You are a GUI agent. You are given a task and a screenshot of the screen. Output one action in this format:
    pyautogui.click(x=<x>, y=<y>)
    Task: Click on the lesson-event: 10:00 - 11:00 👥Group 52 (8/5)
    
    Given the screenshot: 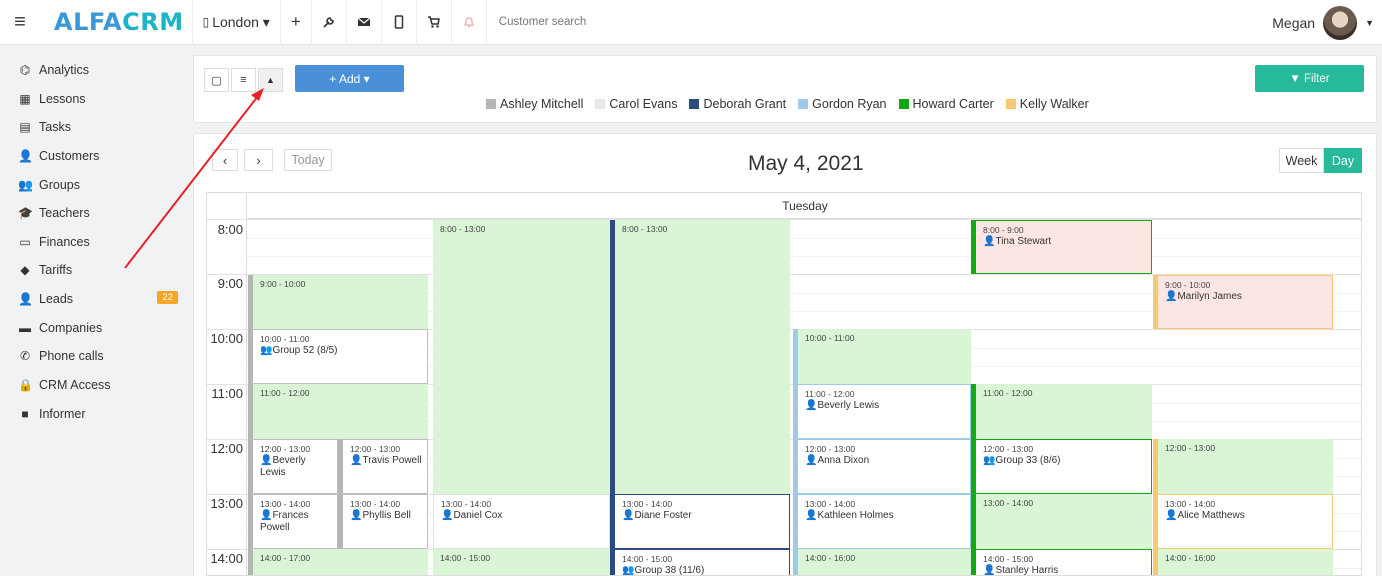 What is the action you would take?
    pyautogui.click(x=338, y=356)
    